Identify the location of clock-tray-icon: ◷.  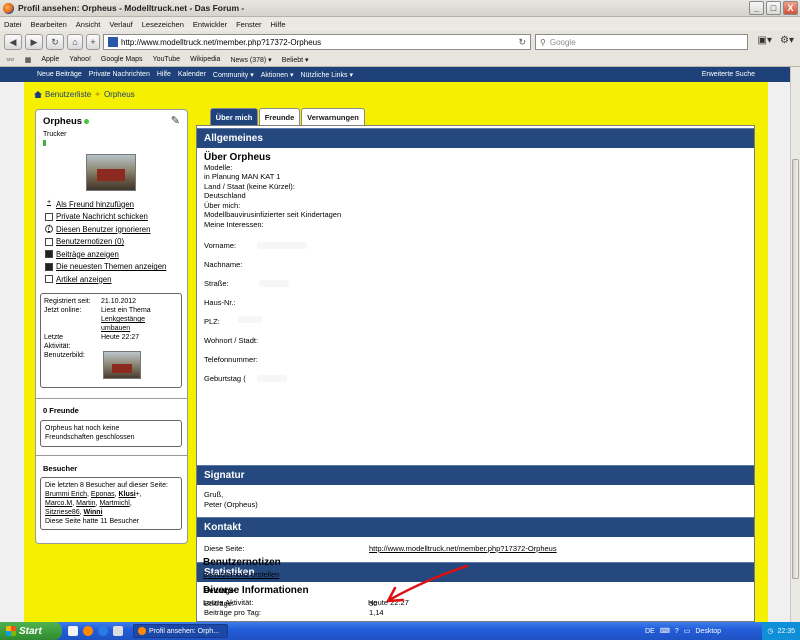
(770, 631).